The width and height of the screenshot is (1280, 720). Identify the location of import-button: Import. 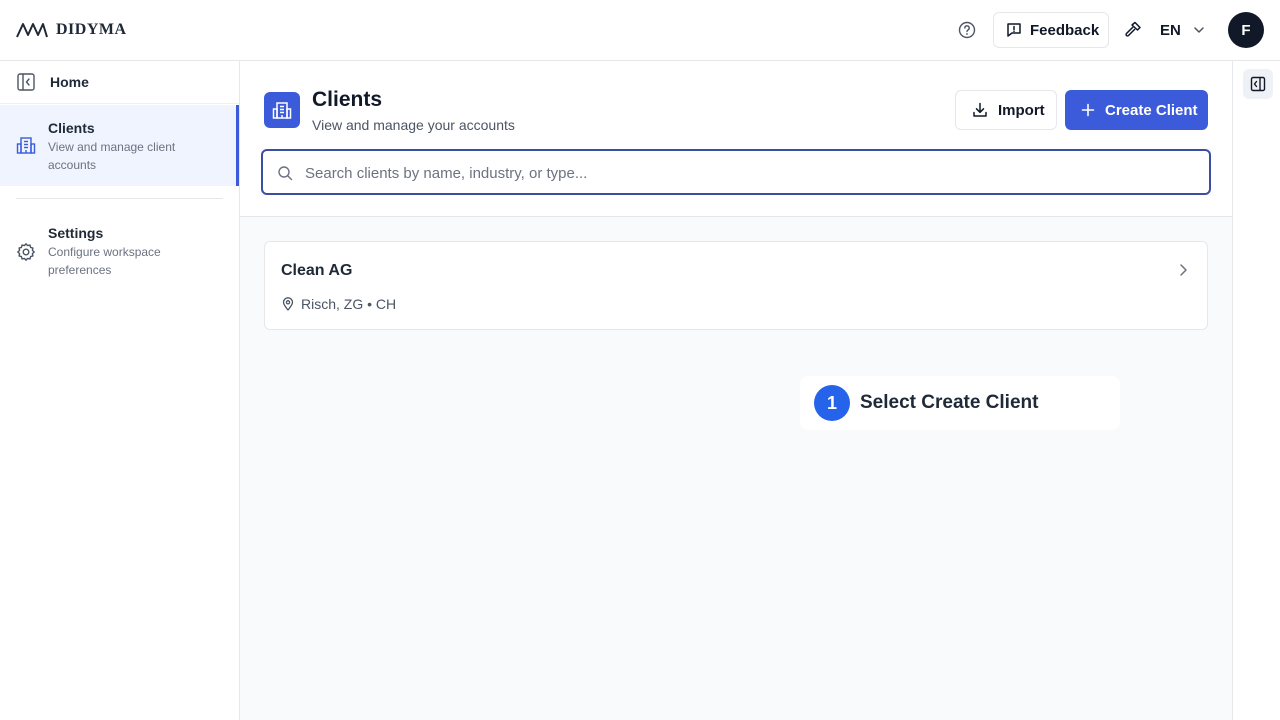
(1006, 110).